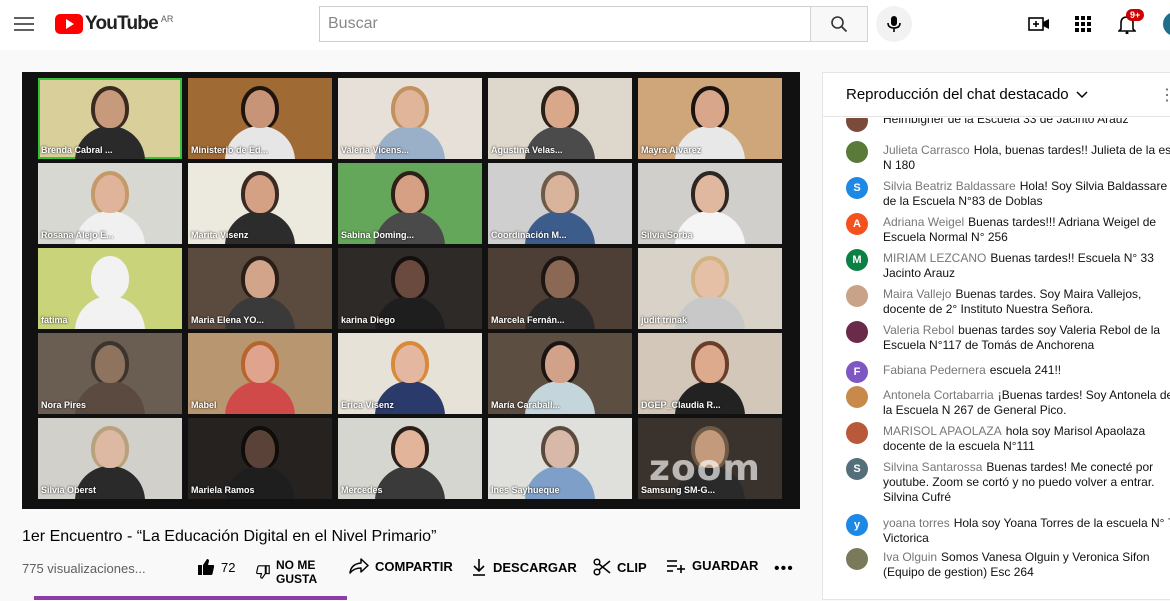  Describe the element at coordinates (260, 458) in the screenshot. I see `participant-tile: Mariela Ramos` at that location.